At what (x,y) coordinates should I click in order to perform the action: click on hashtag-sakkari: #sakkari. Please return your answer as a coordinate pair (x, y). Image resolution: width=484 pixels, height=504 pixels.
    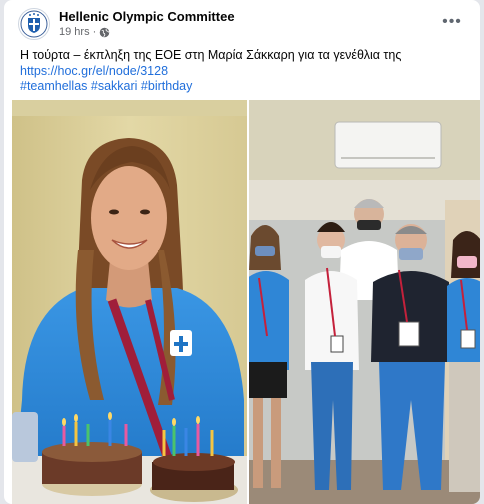
    Looking at the image, I should click on (114, 86).